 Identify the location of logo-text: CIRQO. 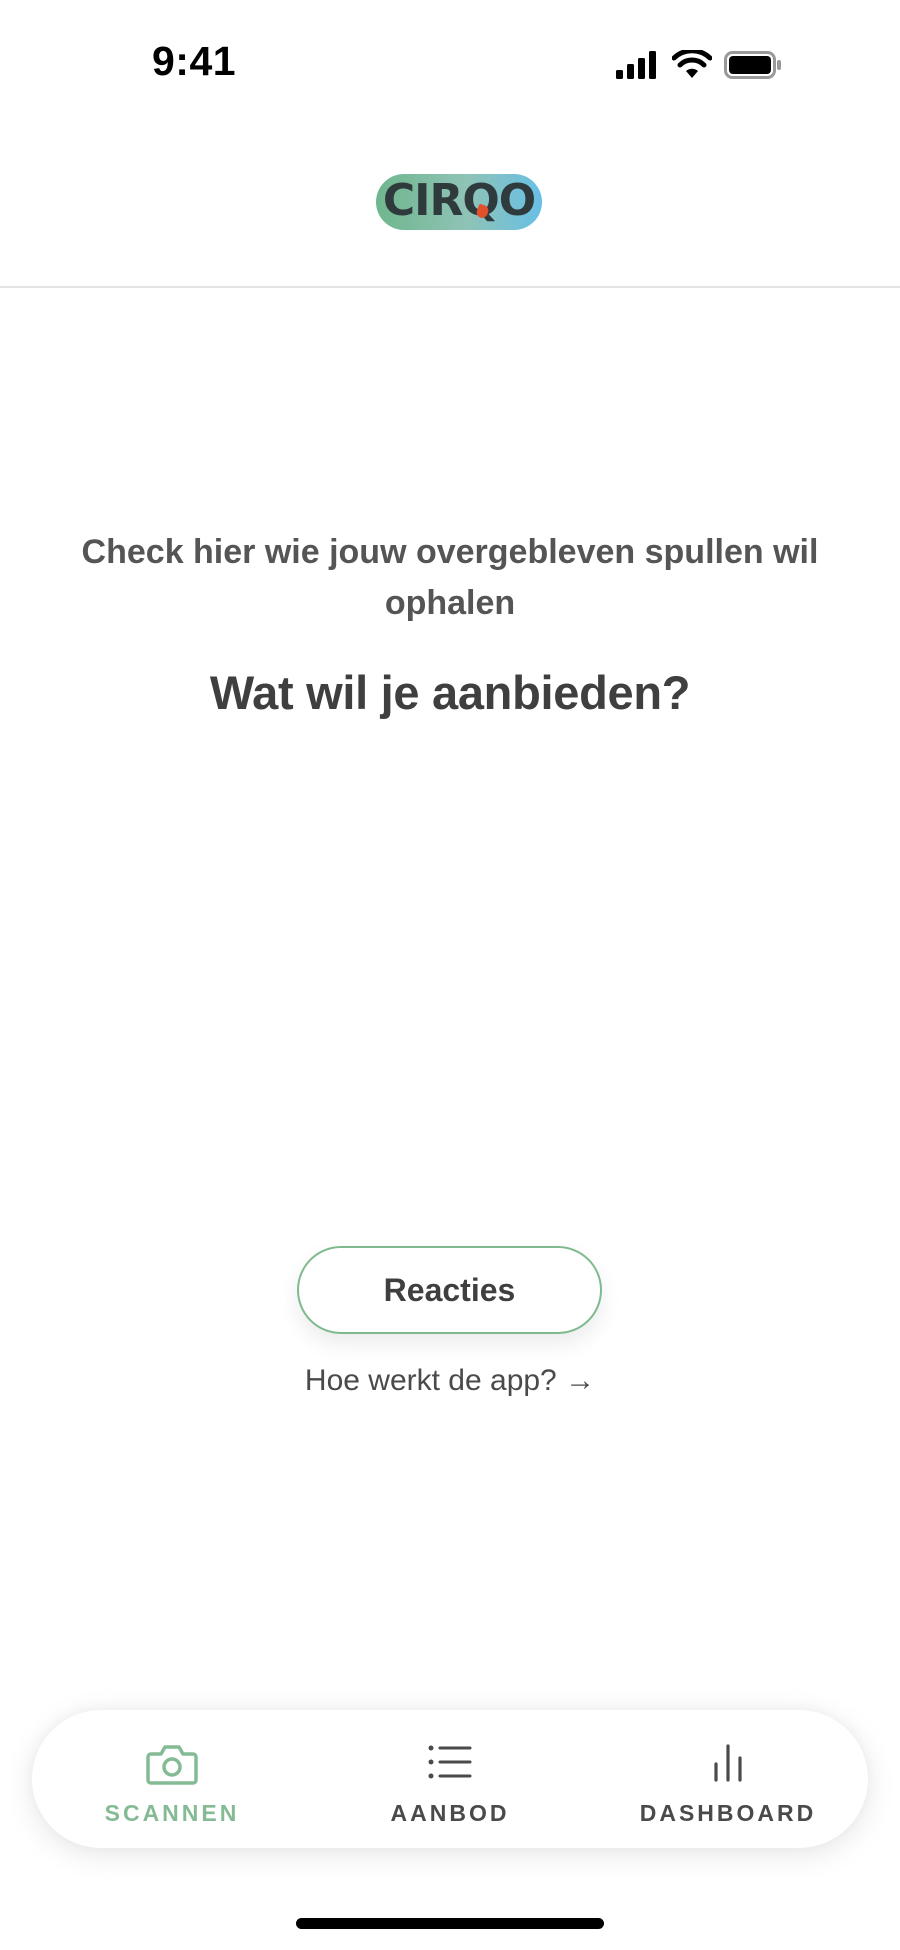
(459, 200).